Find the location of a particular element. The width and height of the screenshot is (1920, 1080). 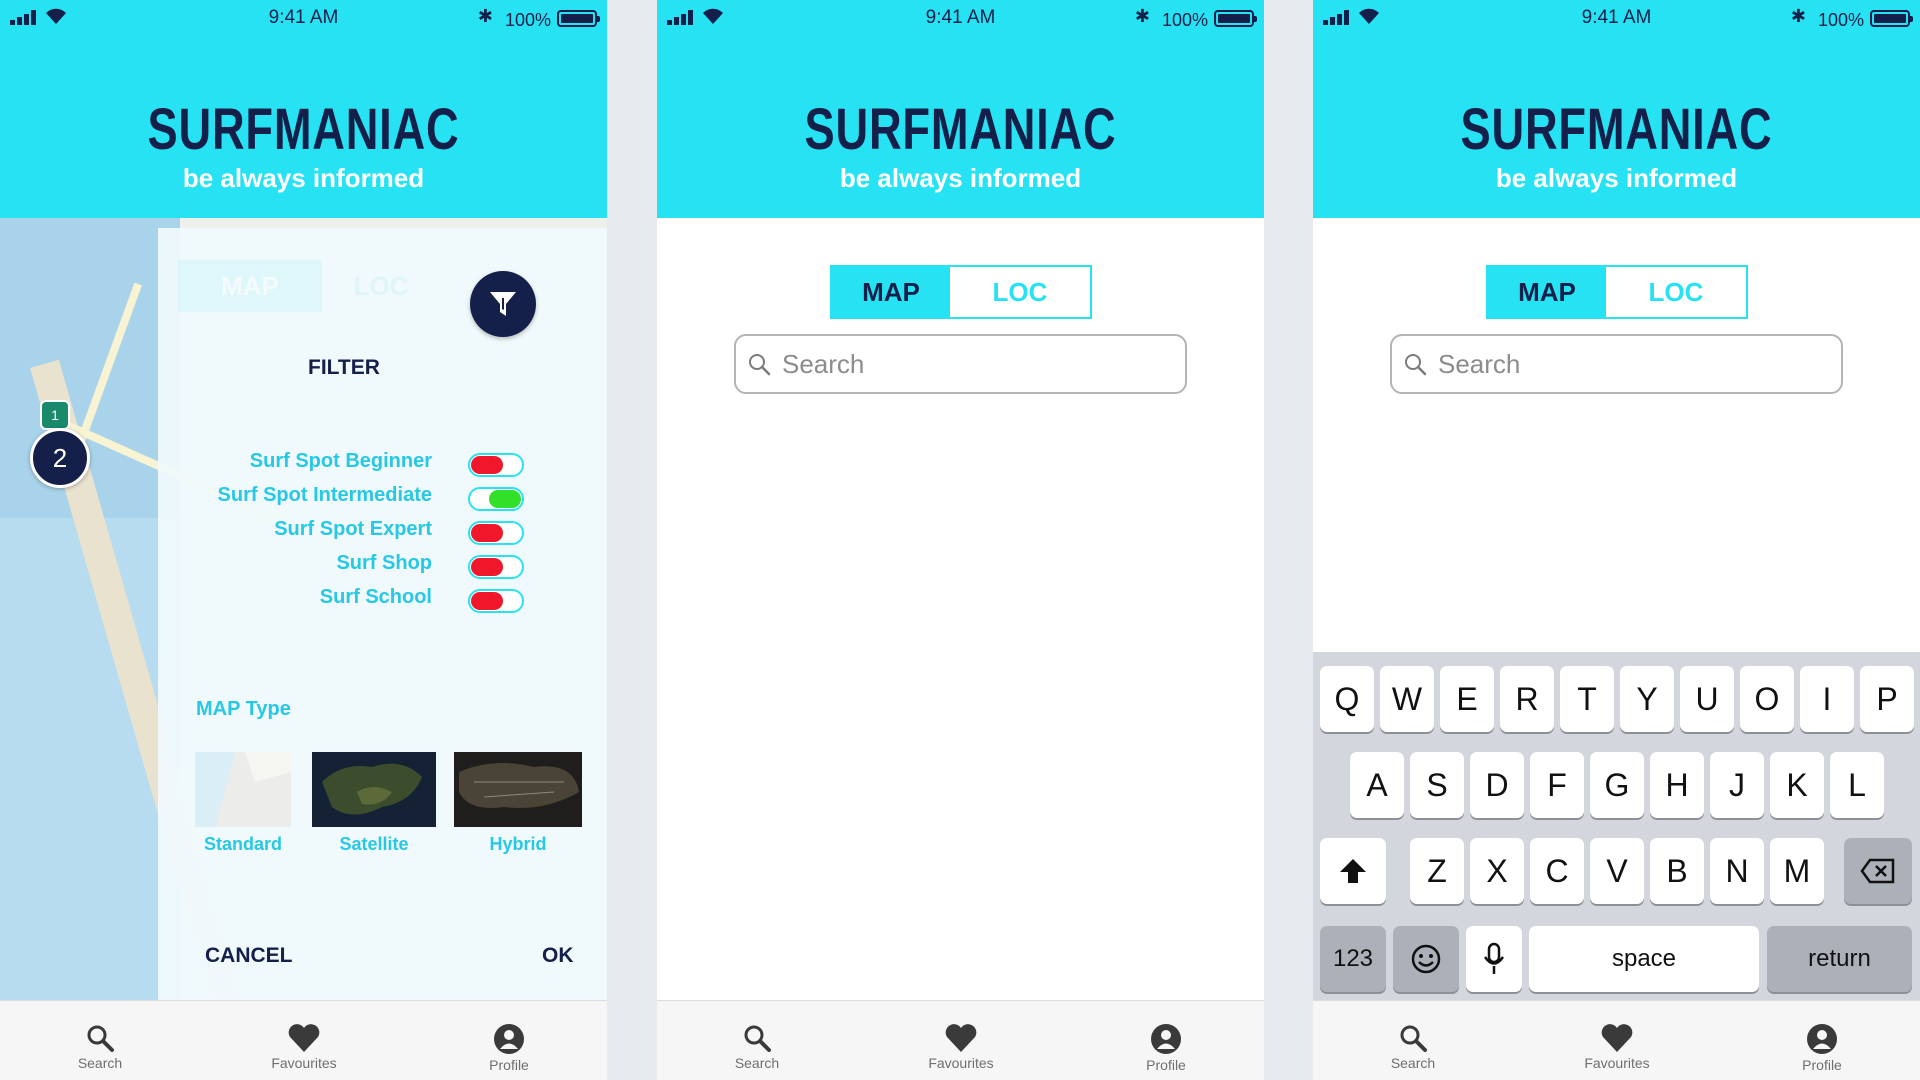

map-type-label: MAP Type is located at coordinates (243, 709).